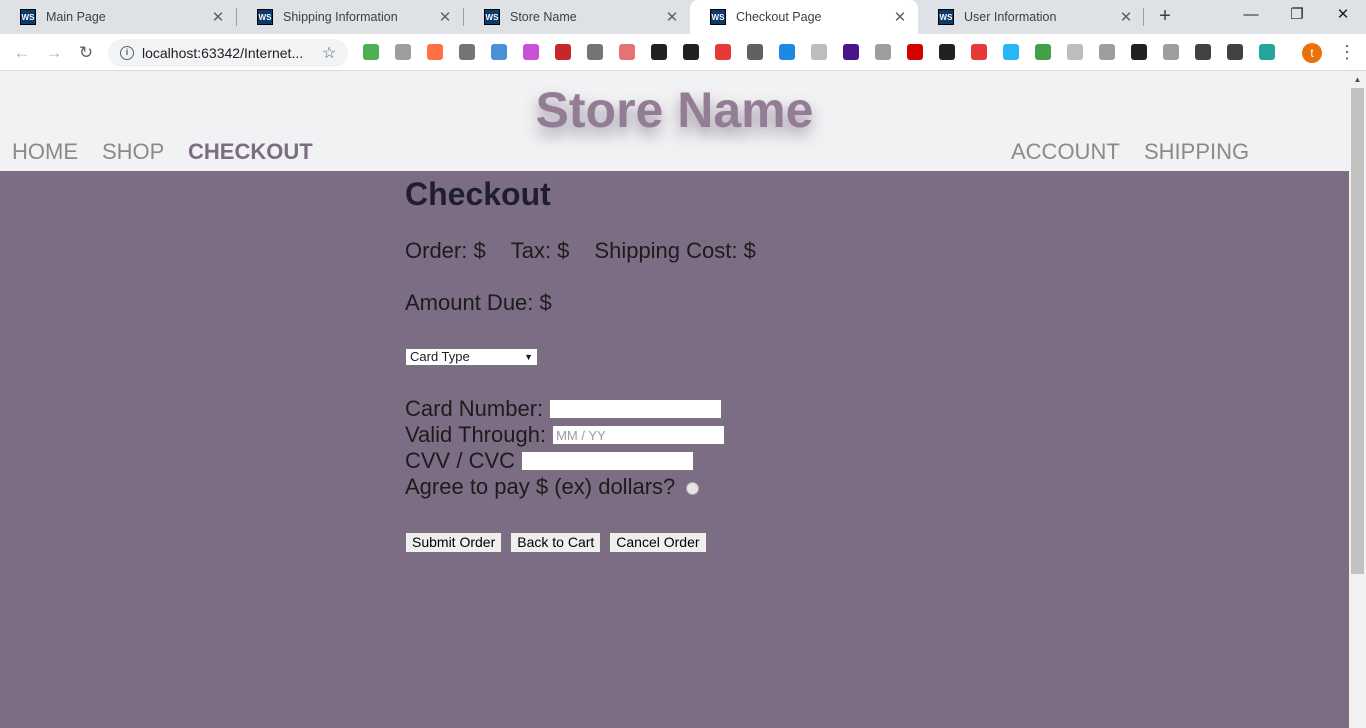 This screenshot has width=1366, height=728. Describe the element at coordinates (76, 17) in the screenshot. I see `tab-title: Main Page` at that location.